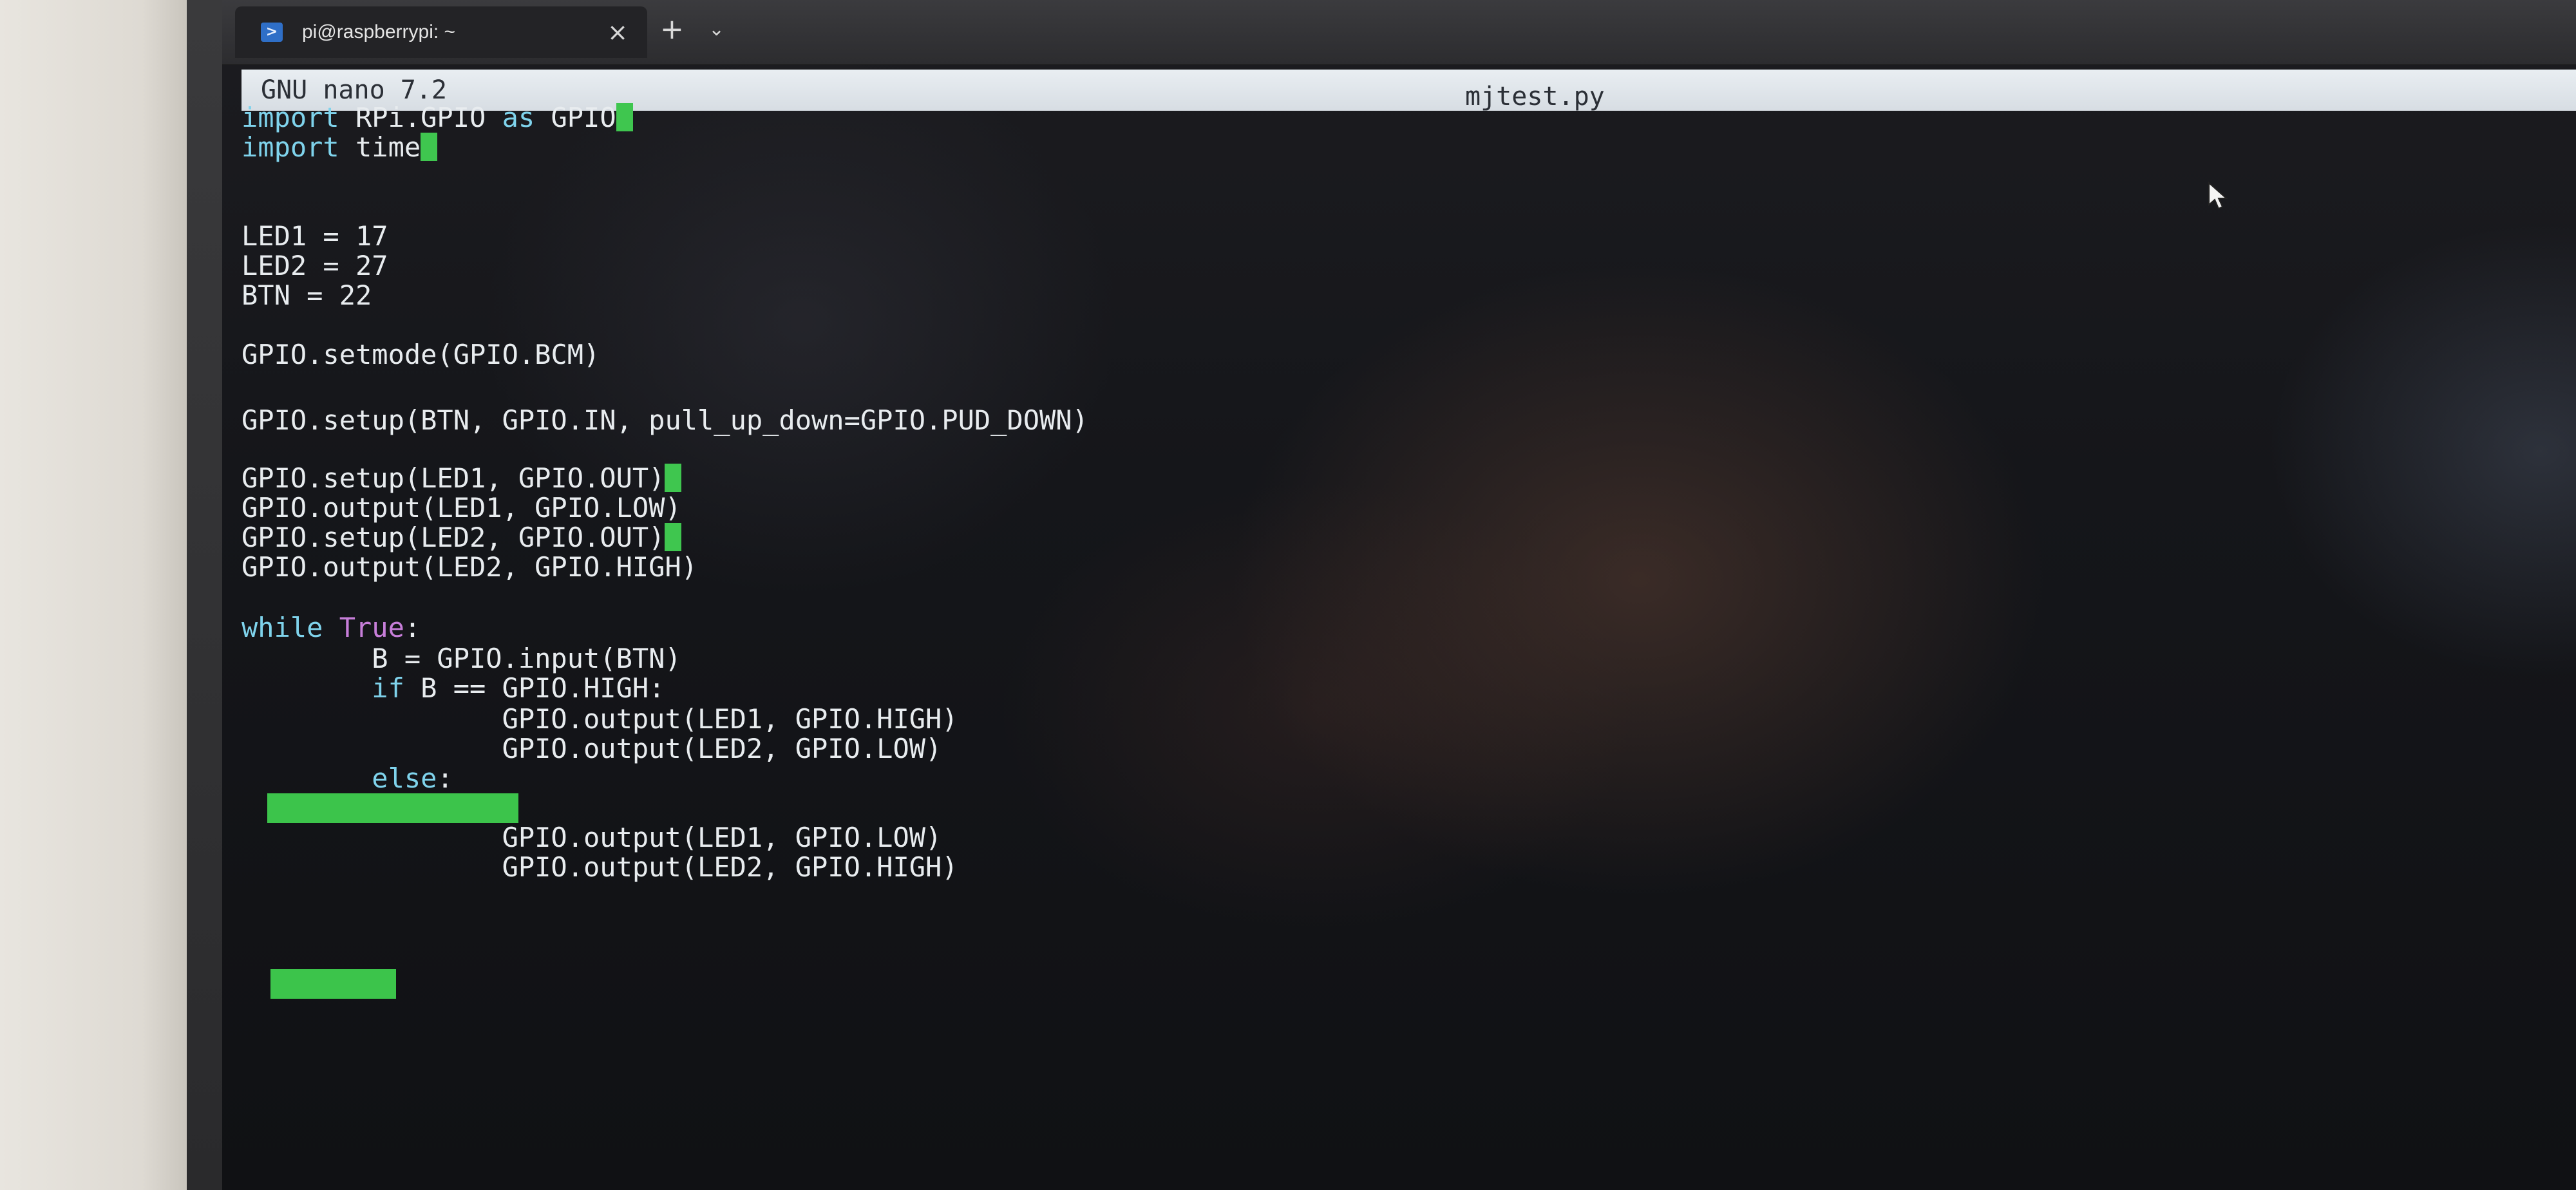  I want to click on new-tab-button: +, so click(672, 29).